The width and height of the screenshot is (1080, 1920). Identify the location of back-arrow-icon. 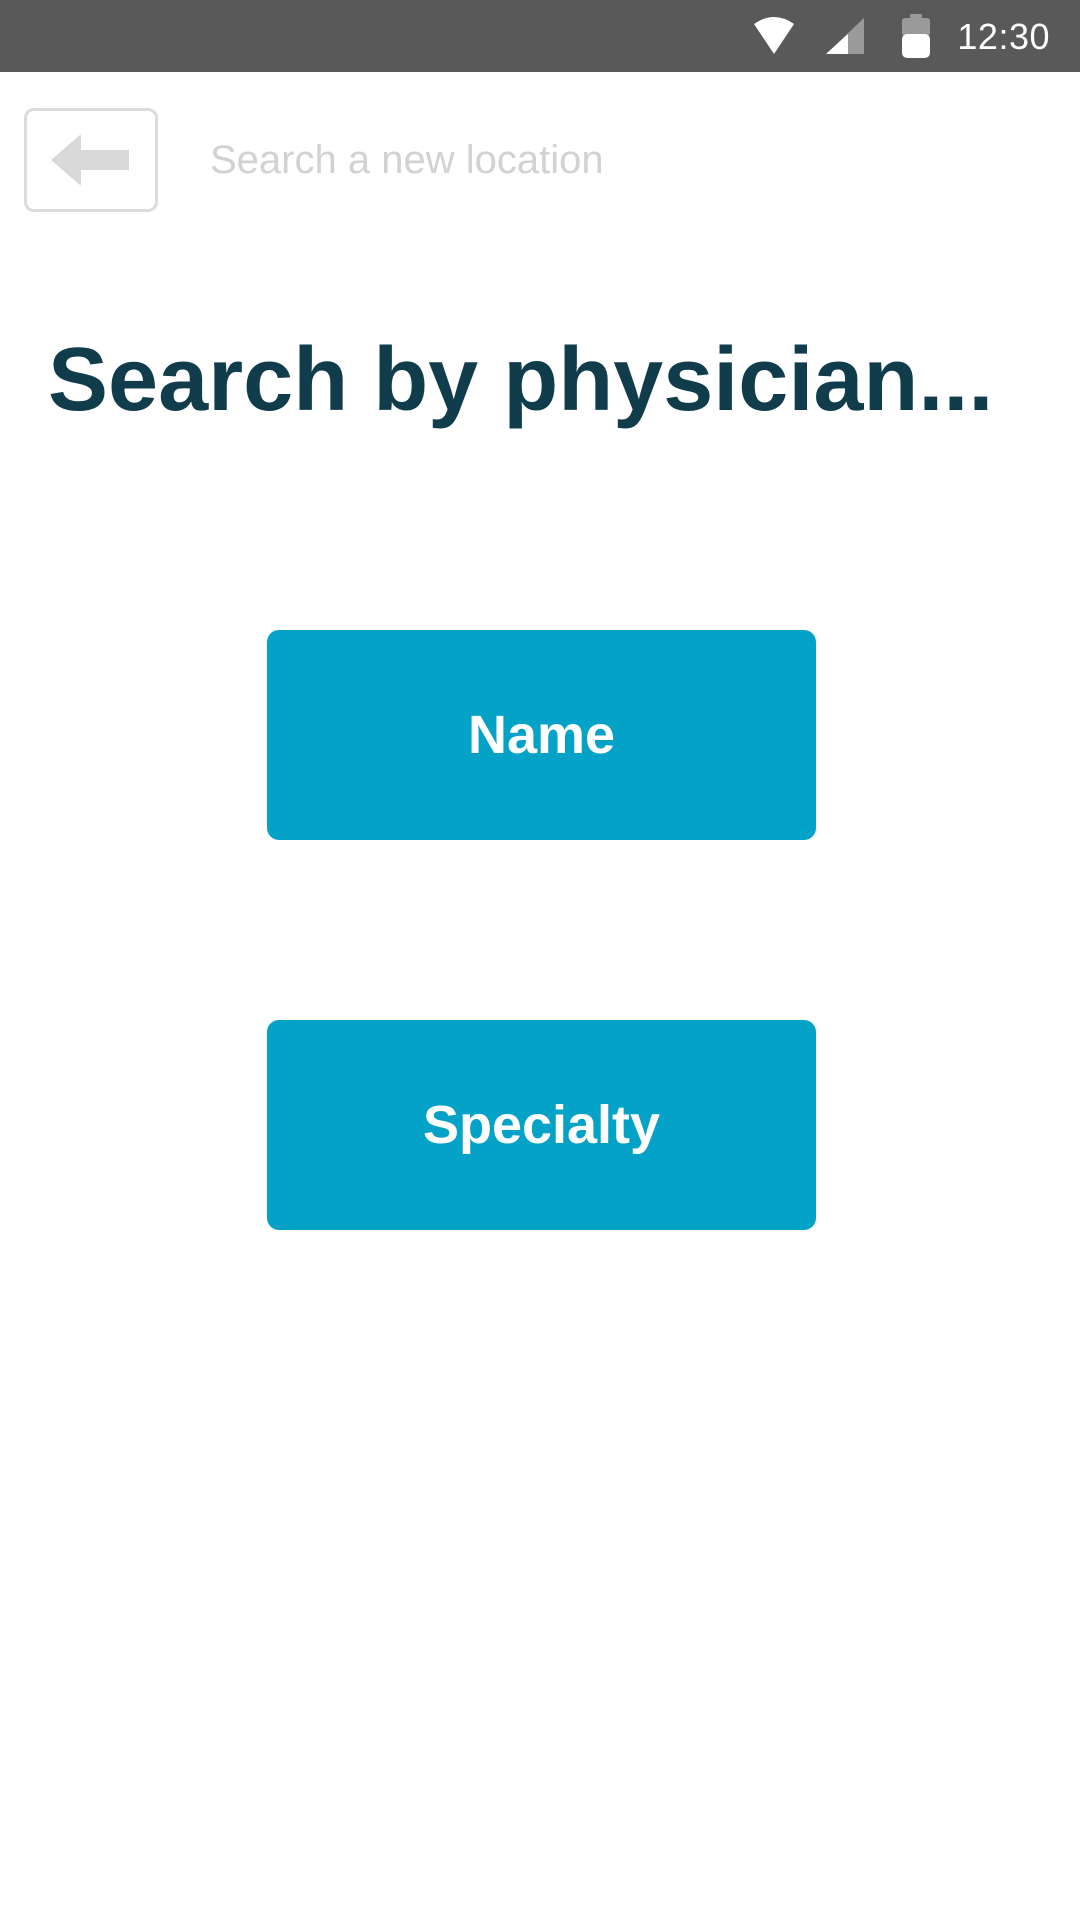
(90, 160).